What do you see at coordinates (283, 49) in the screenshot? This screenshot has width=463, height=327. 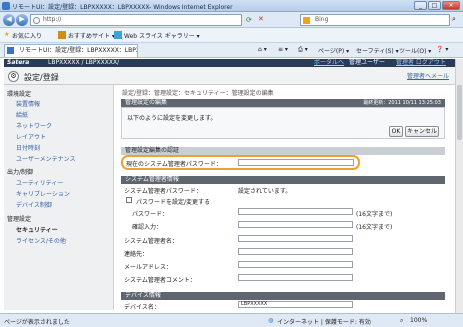 I see `feeds-icon: ≡ ▾` at bounding box center [283, 49].